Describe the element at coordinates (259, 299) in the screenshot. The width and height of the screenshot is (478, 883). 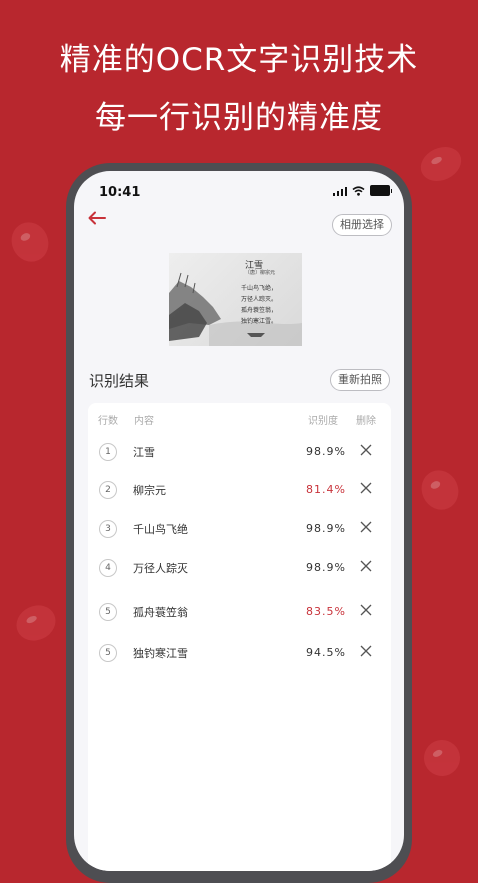
I see `photo-poem-line: 万径人踪灭。` at that location.